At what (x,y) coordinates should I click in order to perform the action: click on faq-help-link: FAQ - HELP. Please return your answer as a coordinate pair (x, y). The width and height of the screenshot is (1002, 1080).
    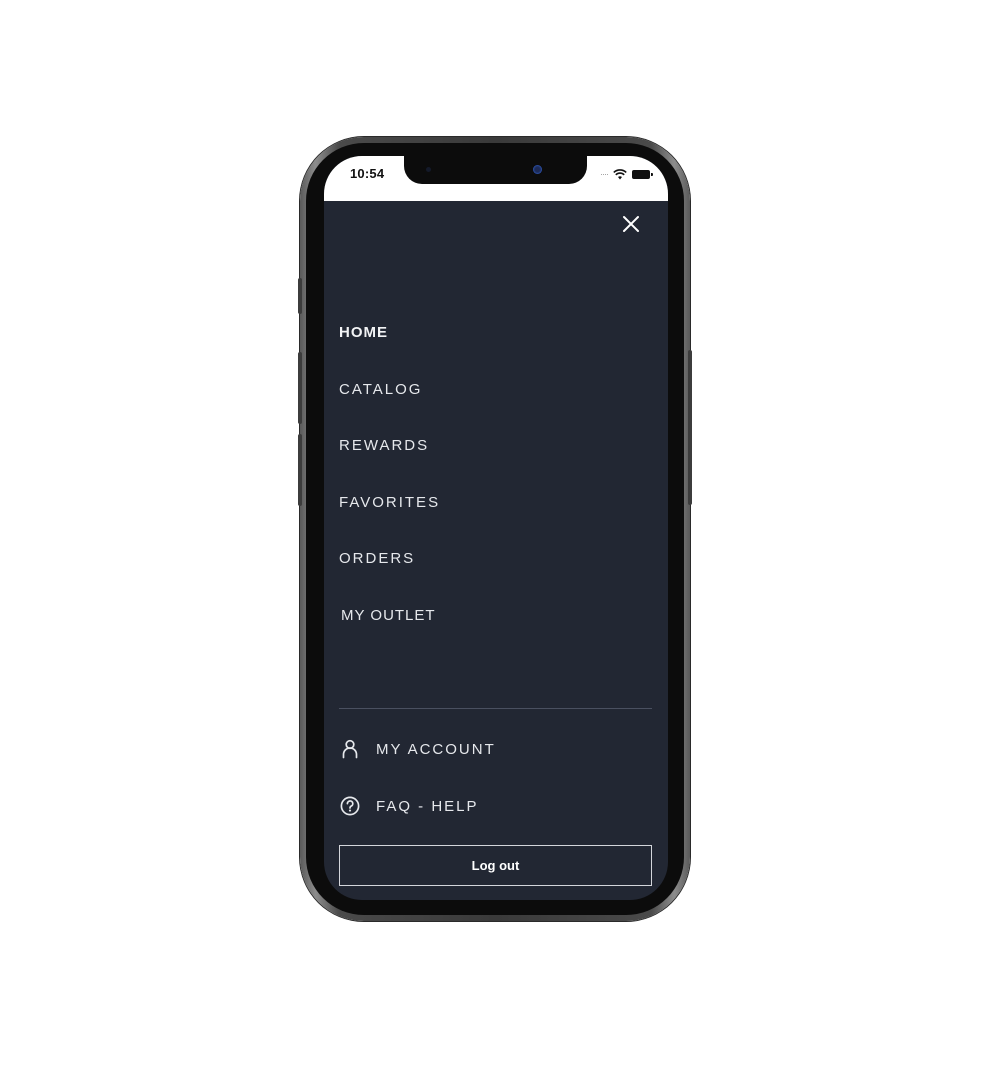
    Looking at the image, I should click on (409, 806).